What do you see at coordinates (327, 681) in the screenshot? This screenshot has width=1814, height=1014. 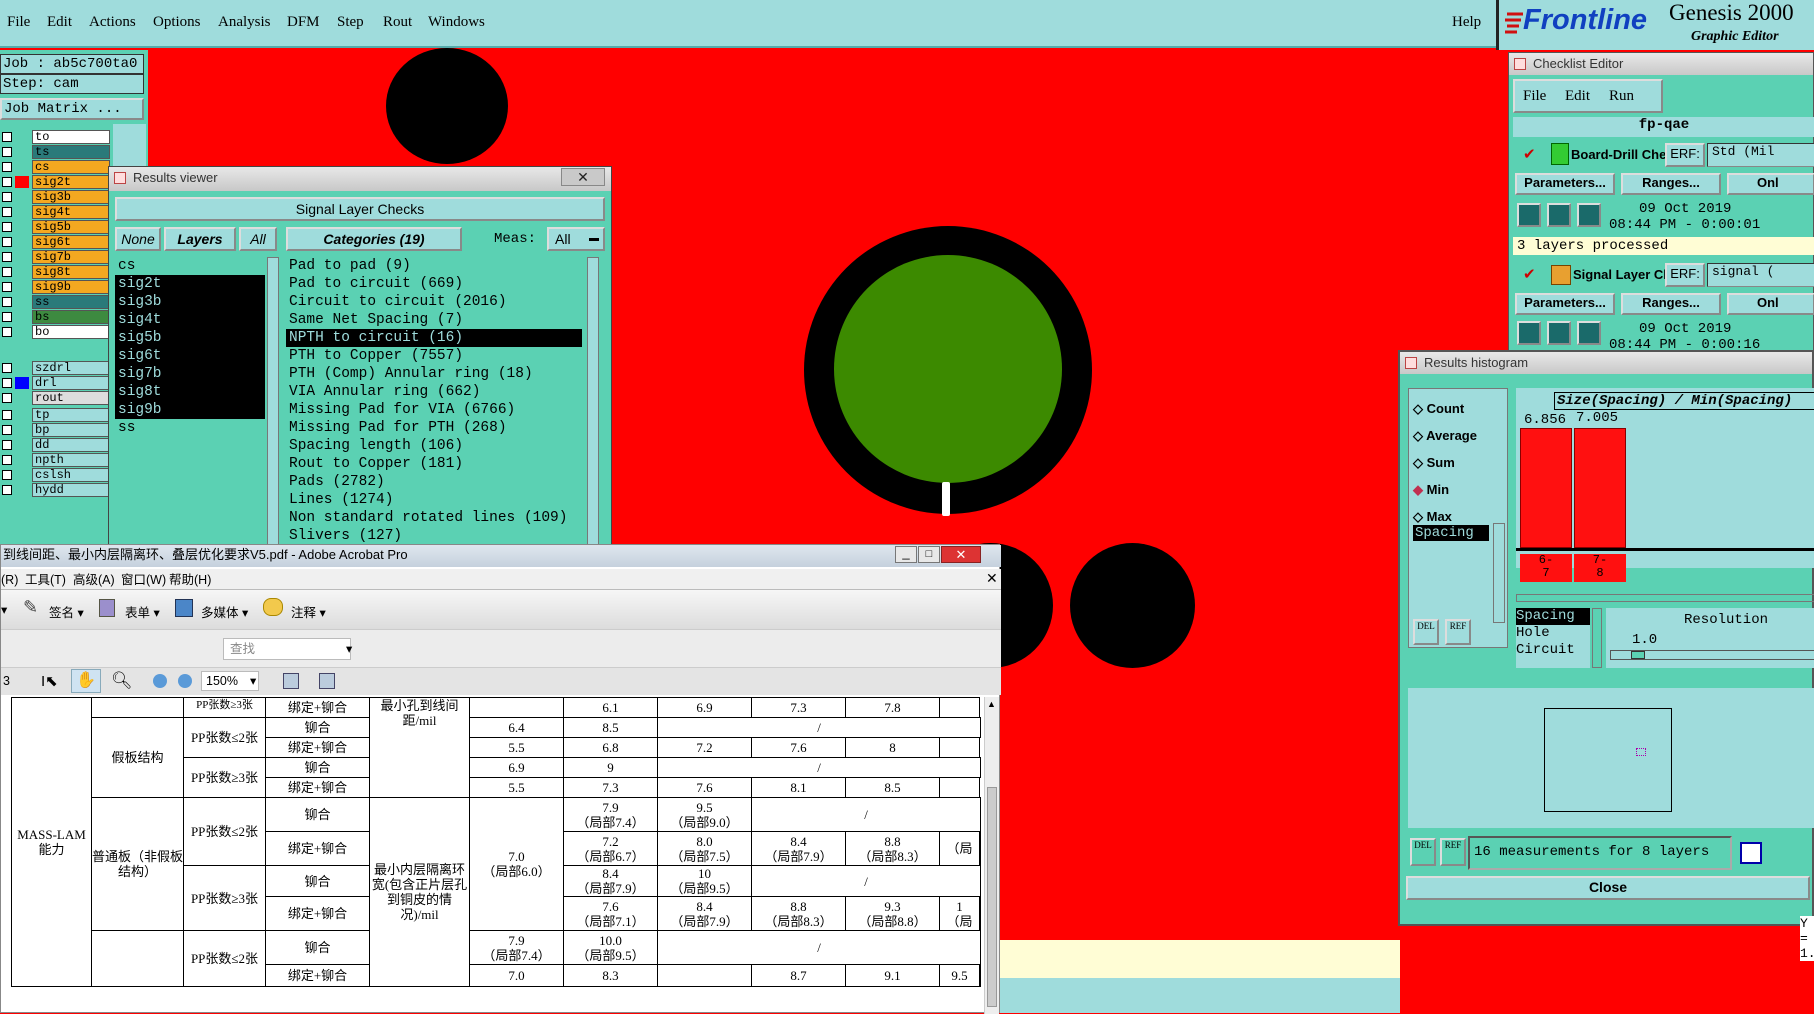 I see `fit-width-icon` at bounding box center [327, 681].